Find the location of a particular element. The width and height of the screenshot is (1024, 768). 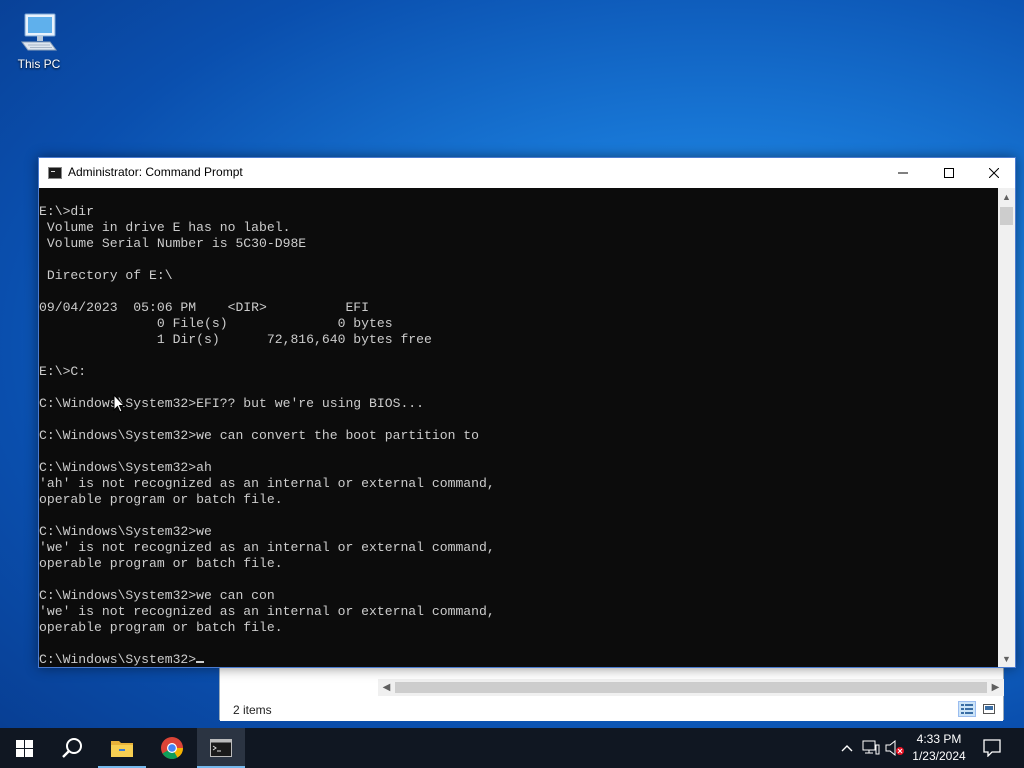

show-hidden-icons-button is located at coordinates (847, 748).